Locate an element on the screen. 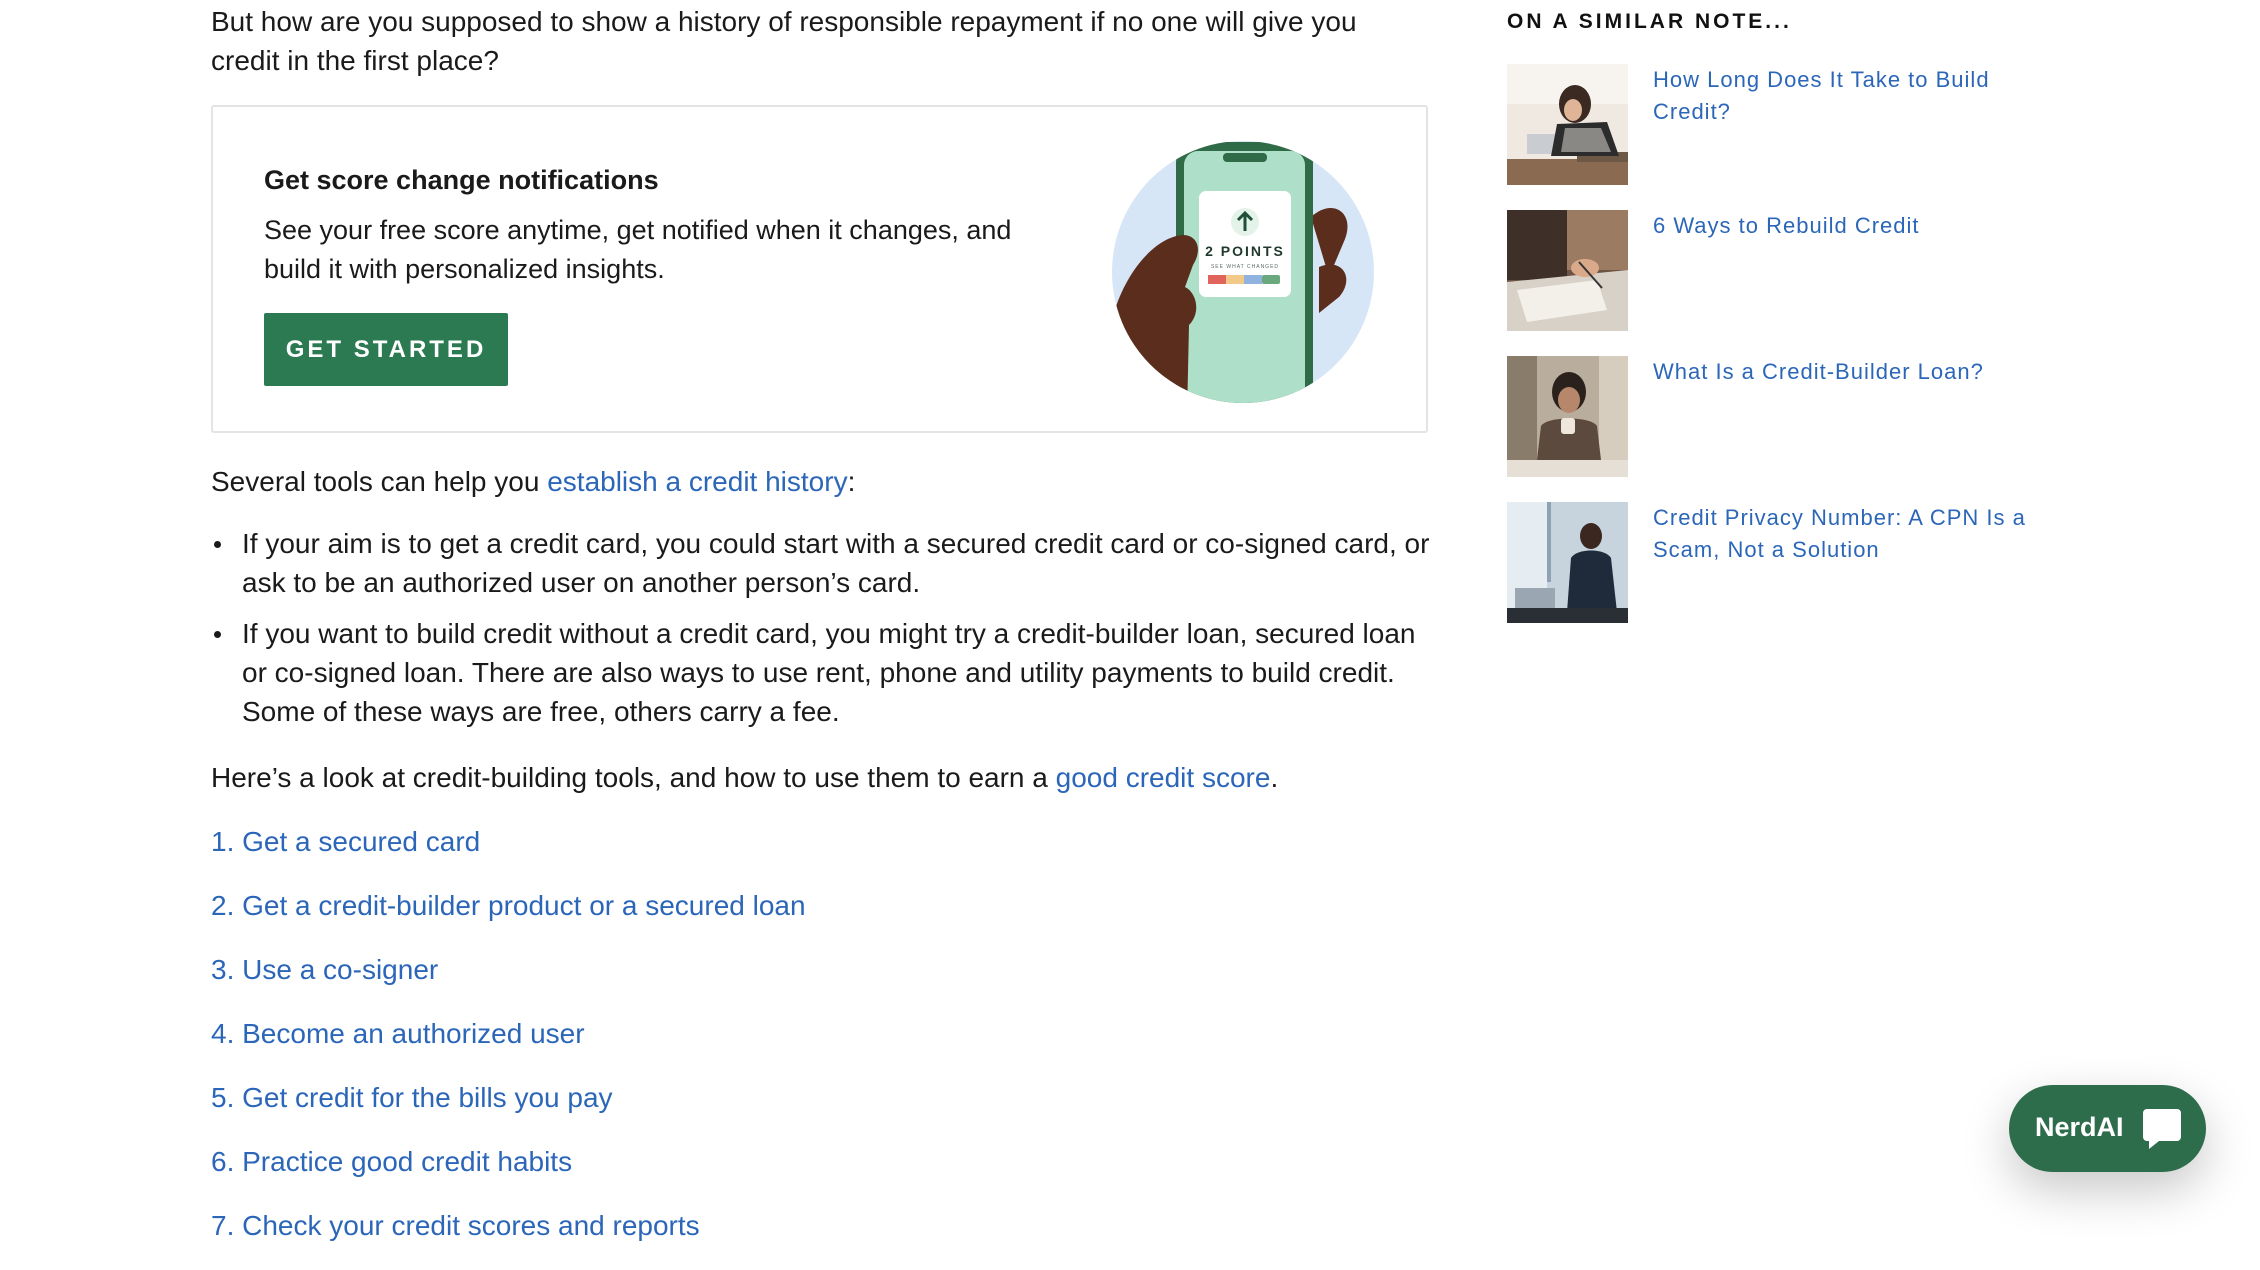 This screenshot has height=1270, width=2260. related-article-credit-builder-loan: What Is a Credit-Builder Loan? is located at coordinates (1787, 417).